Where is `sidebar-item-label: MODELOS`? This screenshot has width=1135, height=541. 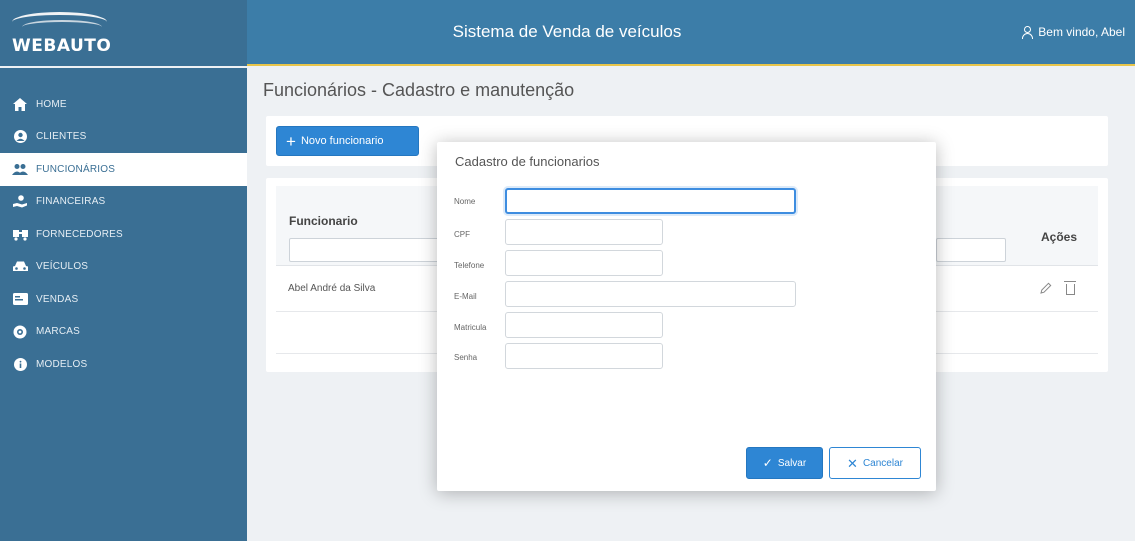 sidebar-item-label: MODELOS is located at coordinates (62, 364).